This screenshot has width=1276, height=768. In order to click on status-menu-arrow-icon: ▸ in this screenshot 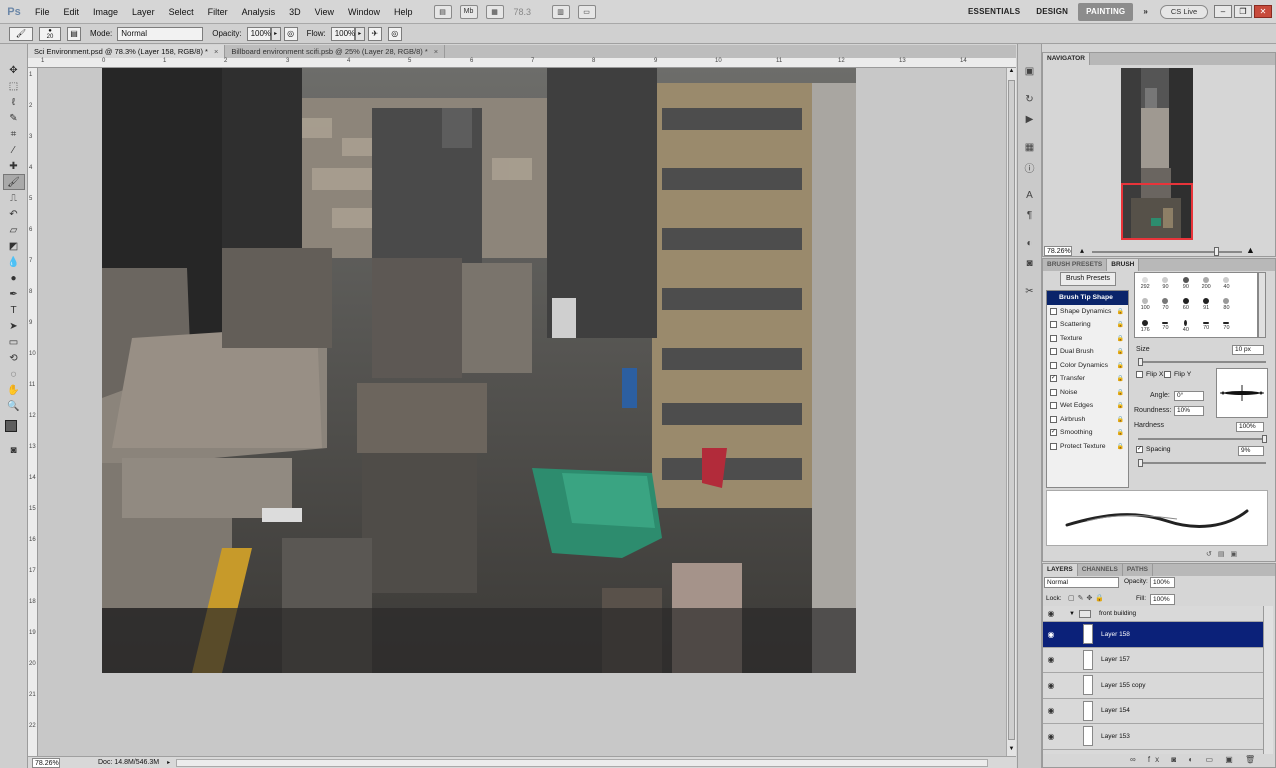, I will do `click(168, 762)`.